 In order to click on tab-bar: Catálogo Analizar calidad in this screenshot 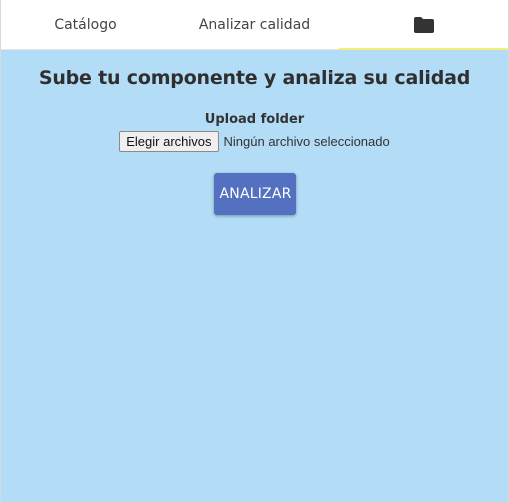, I will do `click(254, 25)`.